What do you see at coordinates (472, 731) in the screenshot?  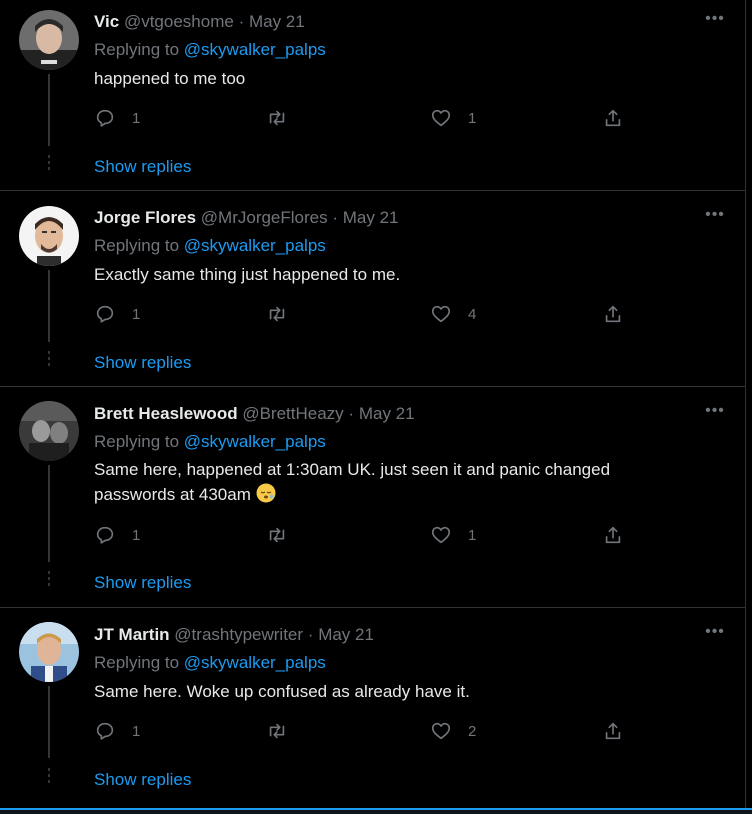 I see `like-count: 2` at bounding box center [472, 731].